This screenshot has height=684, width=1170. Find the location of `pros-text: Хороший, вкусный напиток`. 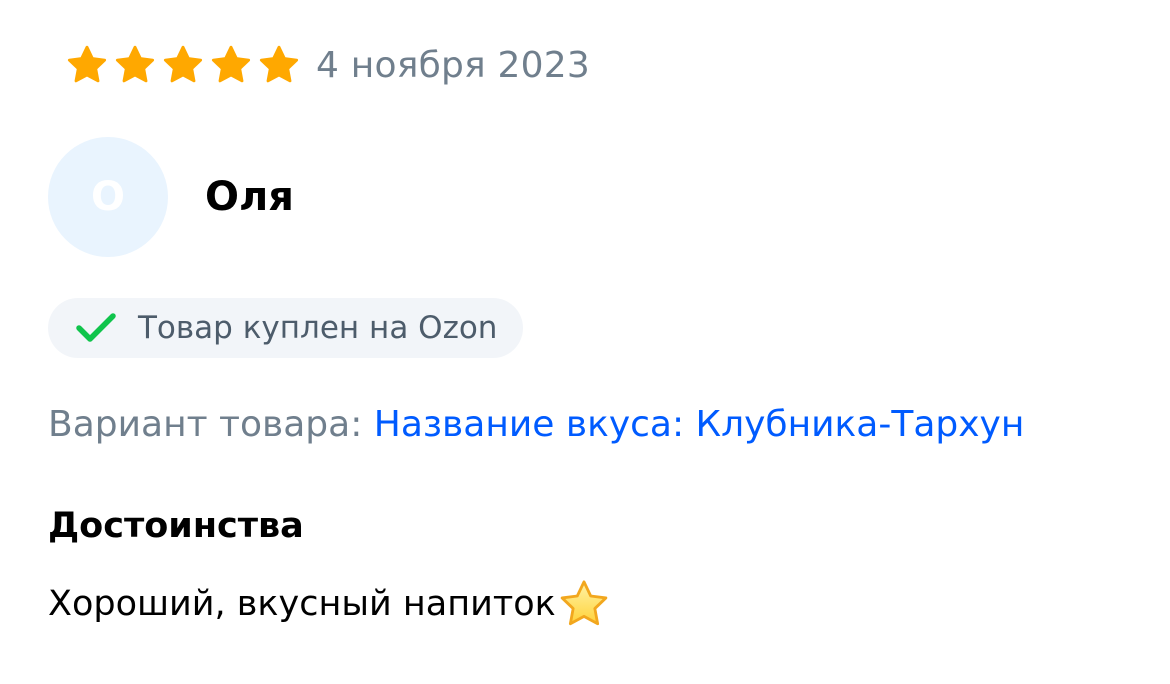

pros-text: Хороший, вкусный напиток is located at coordinates (302, 604).